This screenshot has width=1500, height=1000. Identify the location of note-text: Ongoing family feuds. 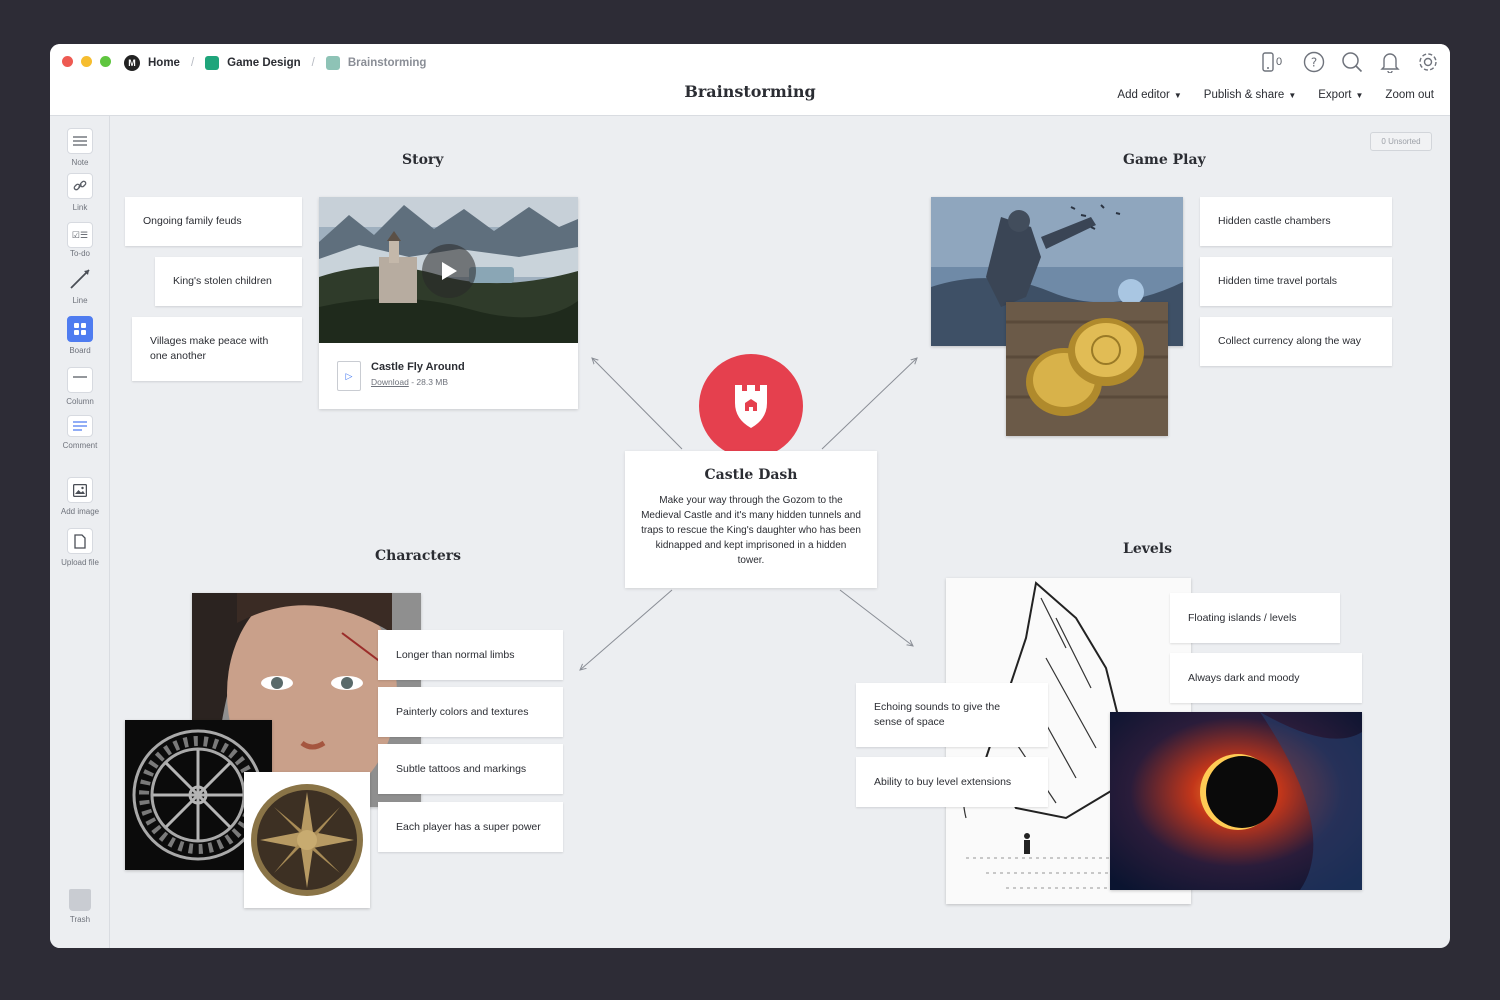
(192, 221).